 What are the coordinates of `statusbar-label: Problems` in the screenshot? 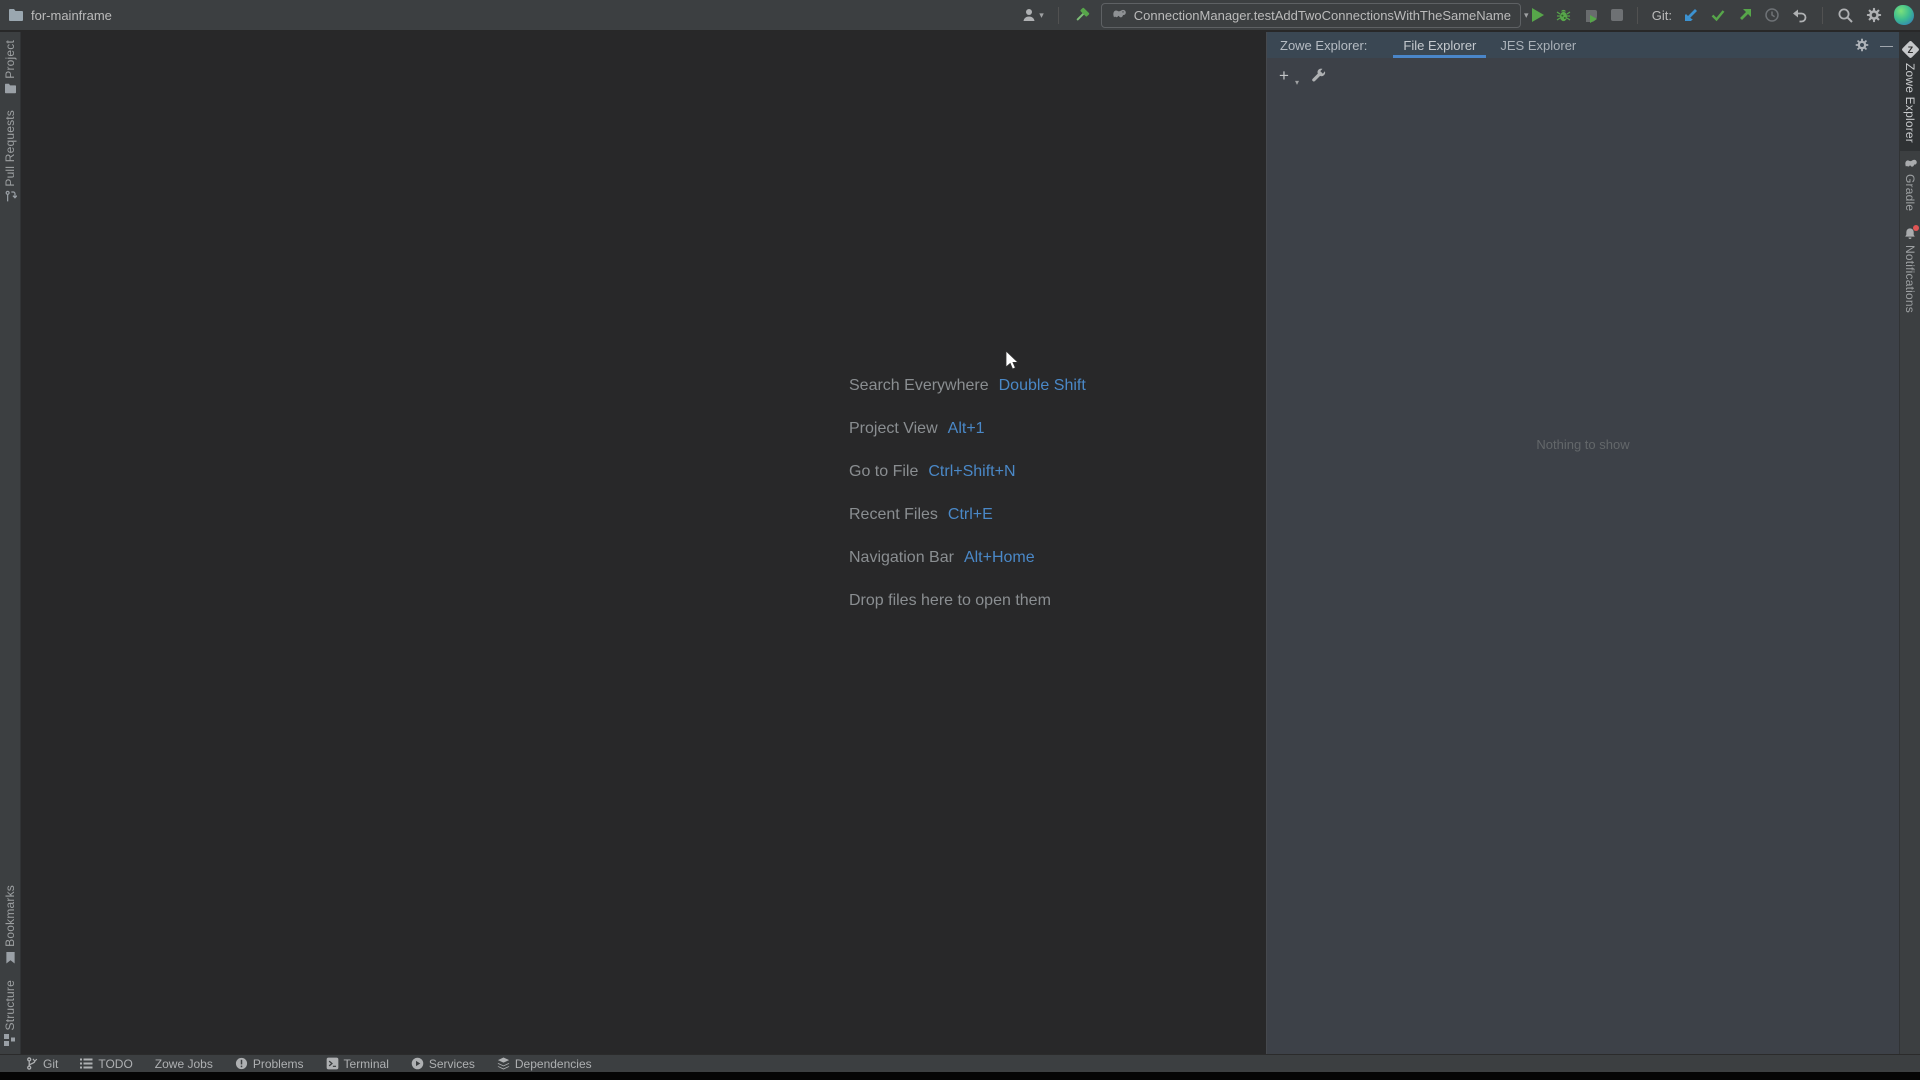 It's located at (278, 1063).